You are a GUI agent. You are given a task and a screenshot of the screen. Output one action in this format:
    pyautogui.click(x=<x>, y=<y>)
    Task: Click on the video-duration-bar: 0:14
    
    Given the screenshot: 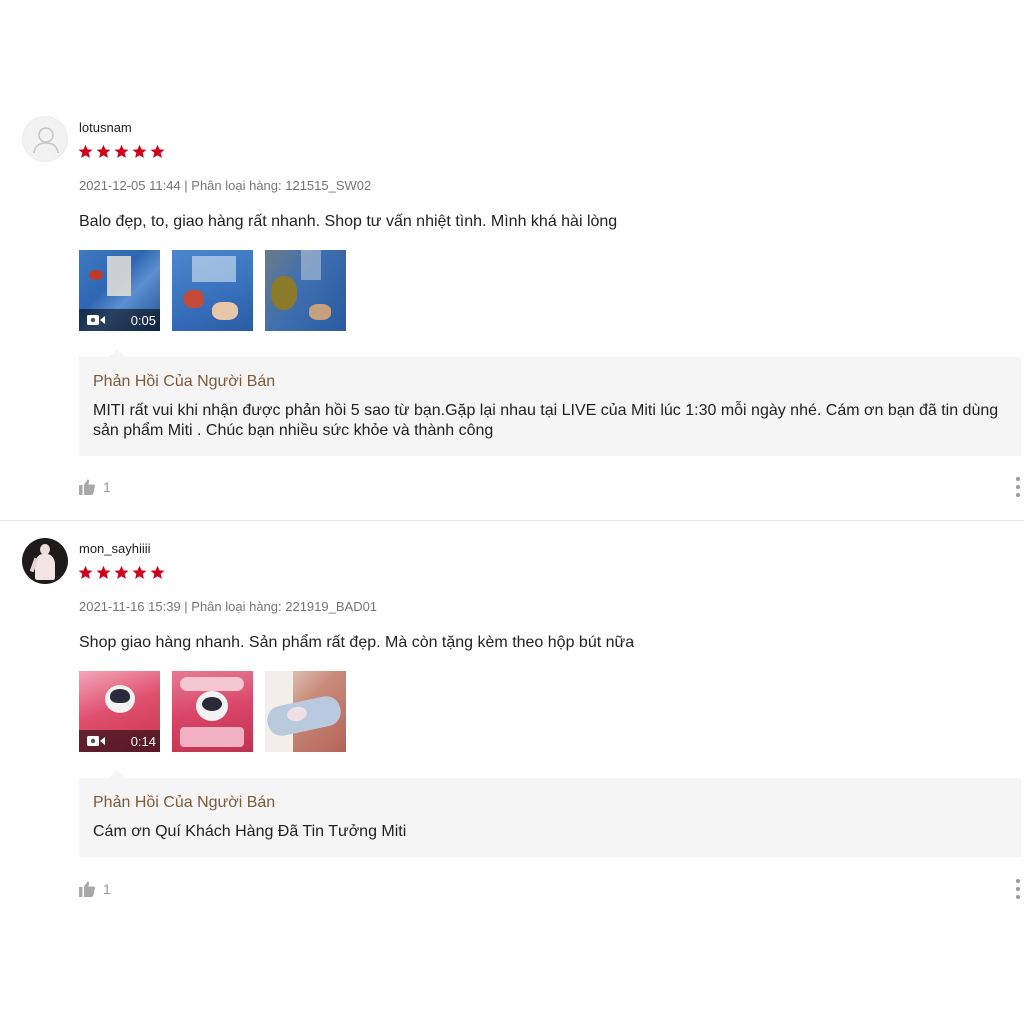 What is the action you would take?
    pyautogui.click(x=119, y=741)
    